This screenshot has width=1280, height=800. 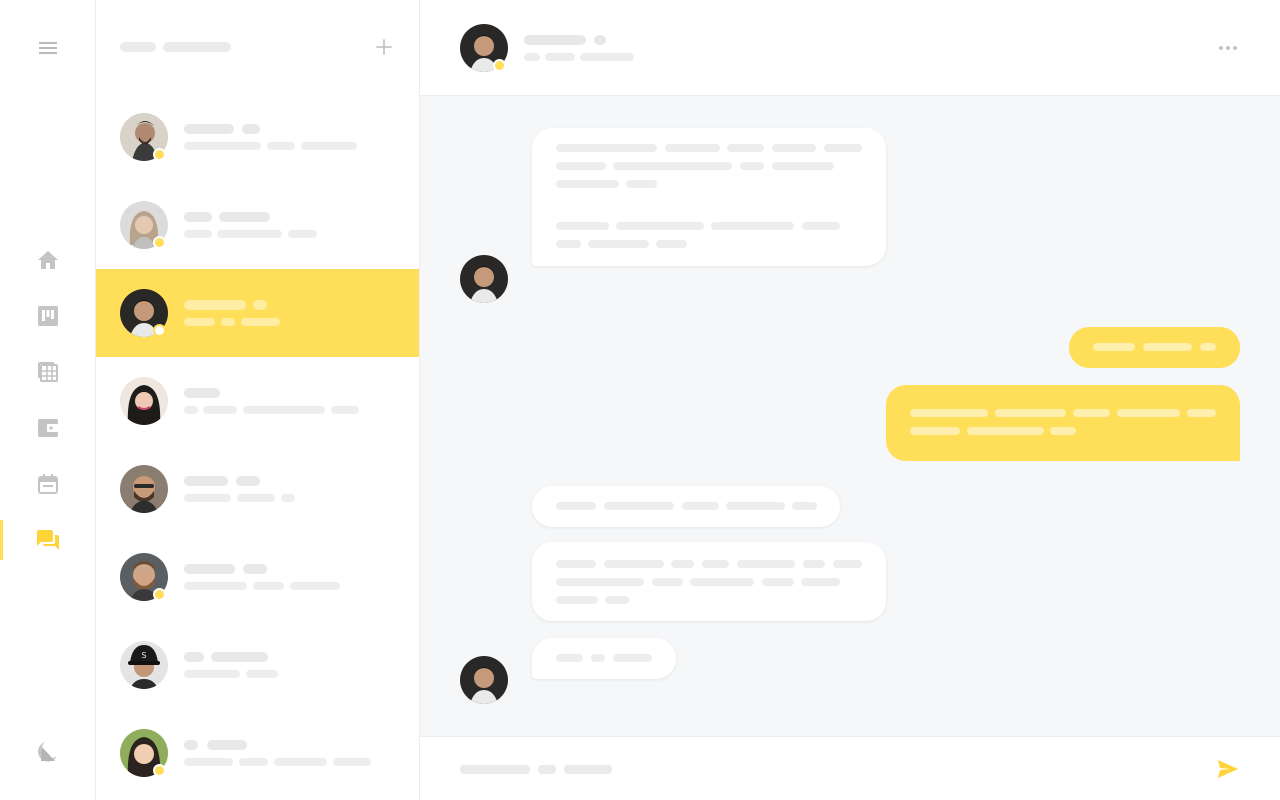 What do you see at coordinates (257, 665) in the screenshot?
I see `conversation-item: S` at bounding box center [257, 665].